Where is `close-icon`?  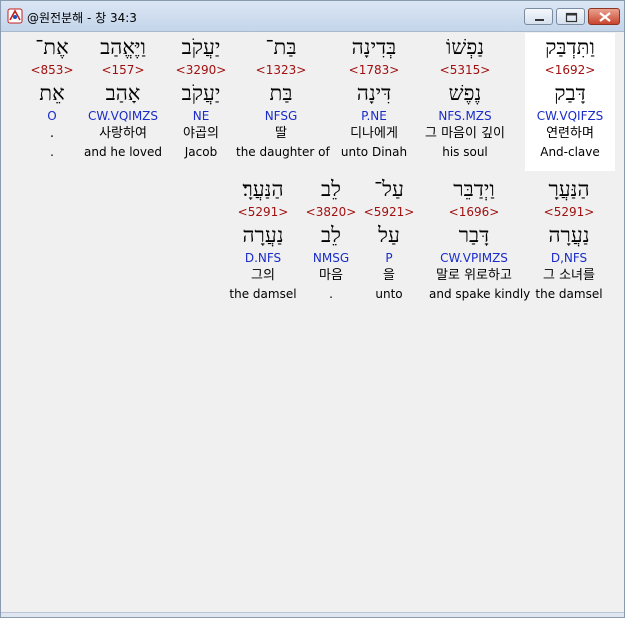
close-icon is located at coordinates (605, 17).